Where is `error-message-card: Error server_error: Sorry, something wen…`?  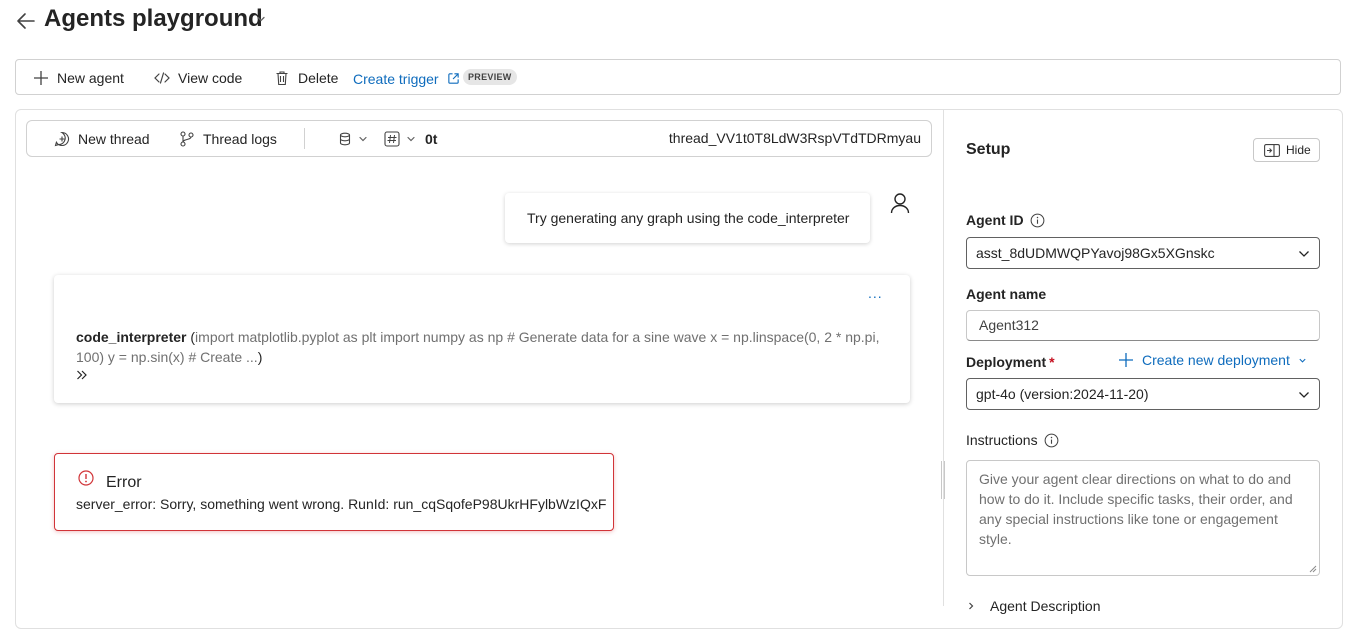 error-message-card: Error server_error: Sorry, something wen… is located at coordinates (334, 492).